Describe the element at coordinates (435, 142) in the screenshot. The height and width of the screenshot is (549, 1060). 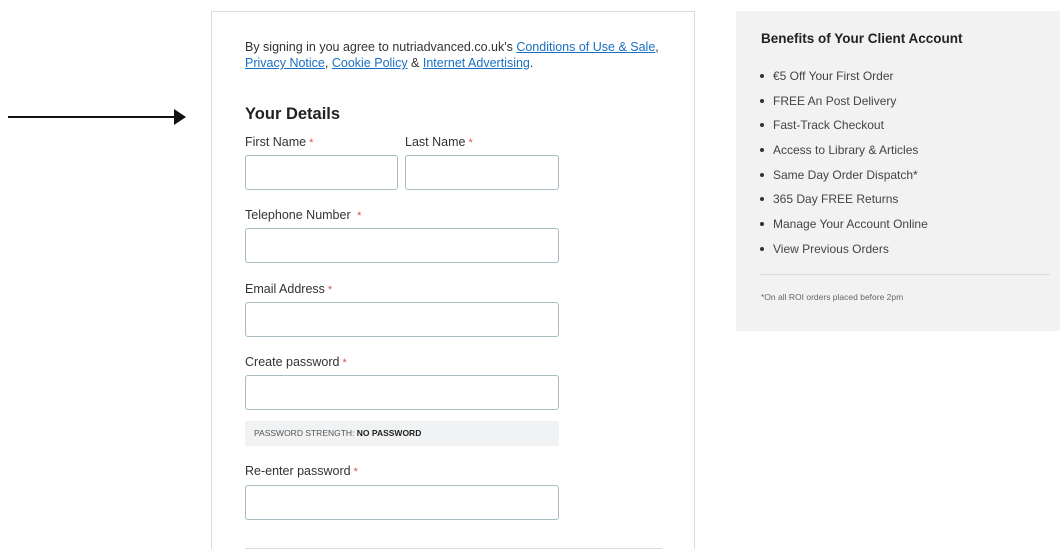
I see `last-name-label-text: Last Name` at that location.